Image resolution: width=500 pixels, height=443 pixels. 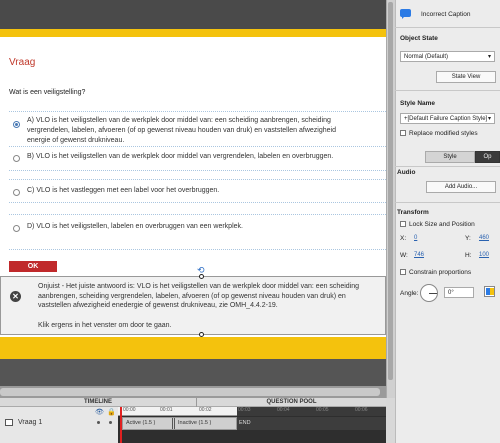 I want to click on ruler-label: 00:03, so click(x=244, y=410).